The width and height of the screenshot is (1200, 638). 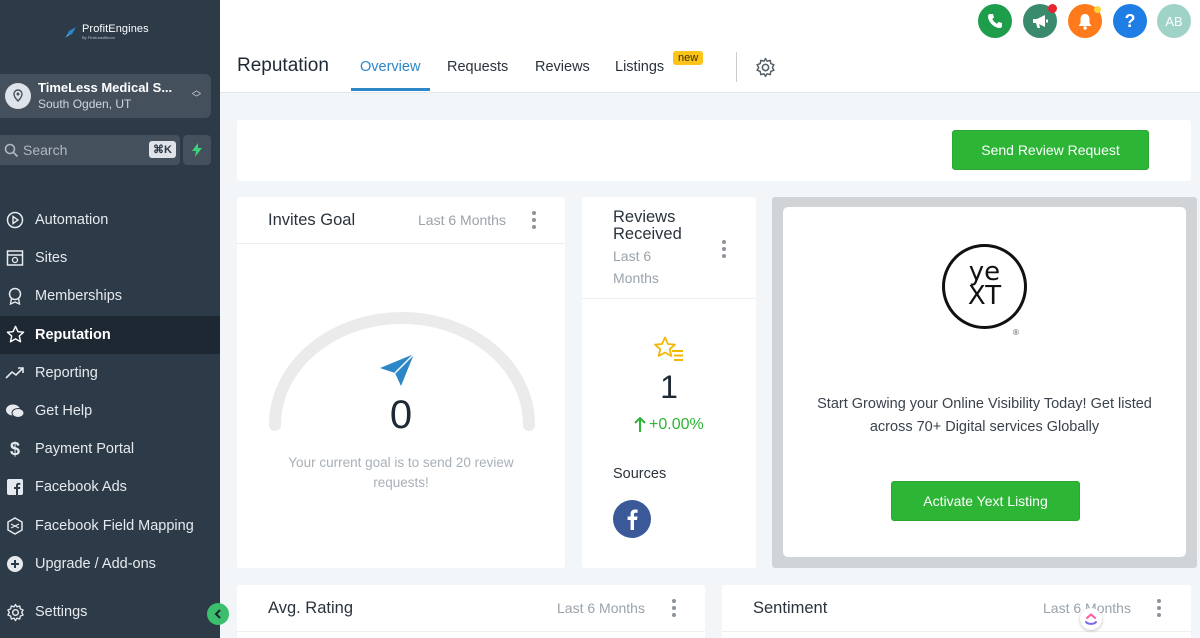 I want to click on sidebar-item-settings: Settings, so click(x=110, y=612).